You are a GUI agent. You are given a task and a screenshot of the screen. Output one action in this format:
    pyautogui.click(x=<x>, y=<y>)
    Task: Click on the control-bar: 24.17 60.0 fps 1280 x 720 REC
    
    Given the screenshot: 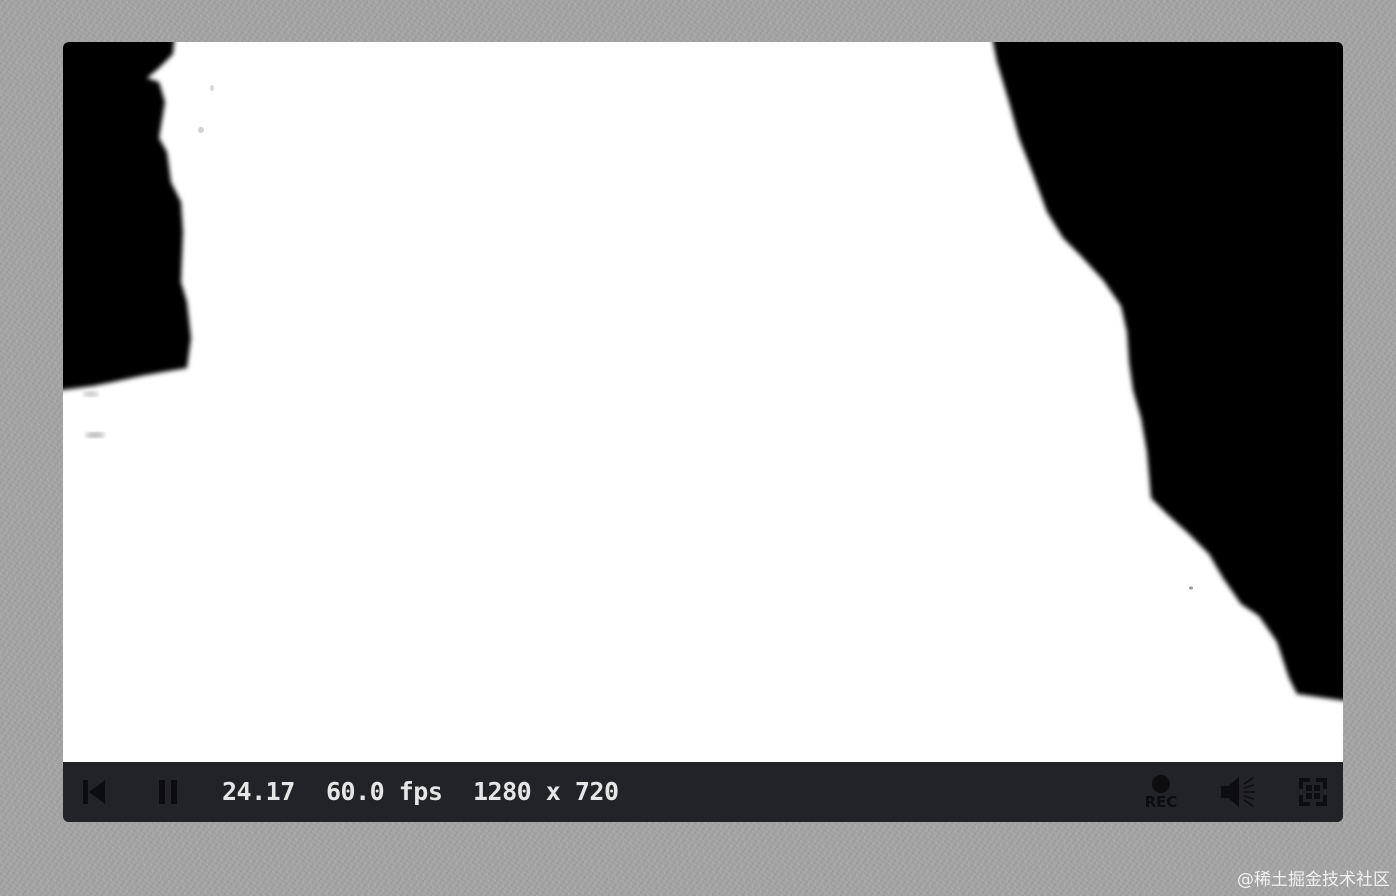 What is the action you would take?
    pyautogui.click(x=703, y=792)
    